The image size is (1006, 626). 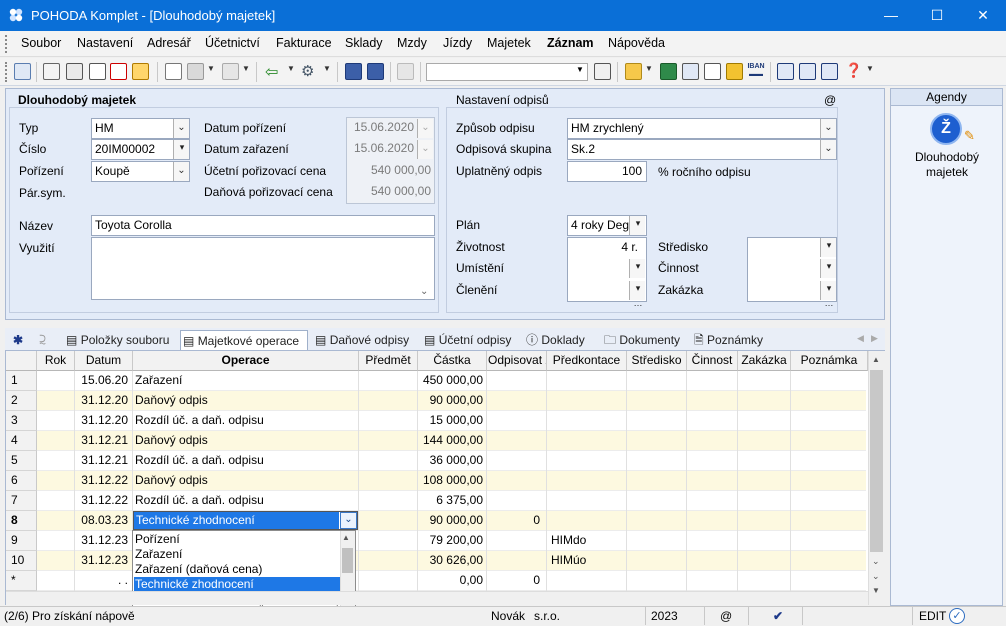 I want to click on save-icon, so click(x=353, y=71).